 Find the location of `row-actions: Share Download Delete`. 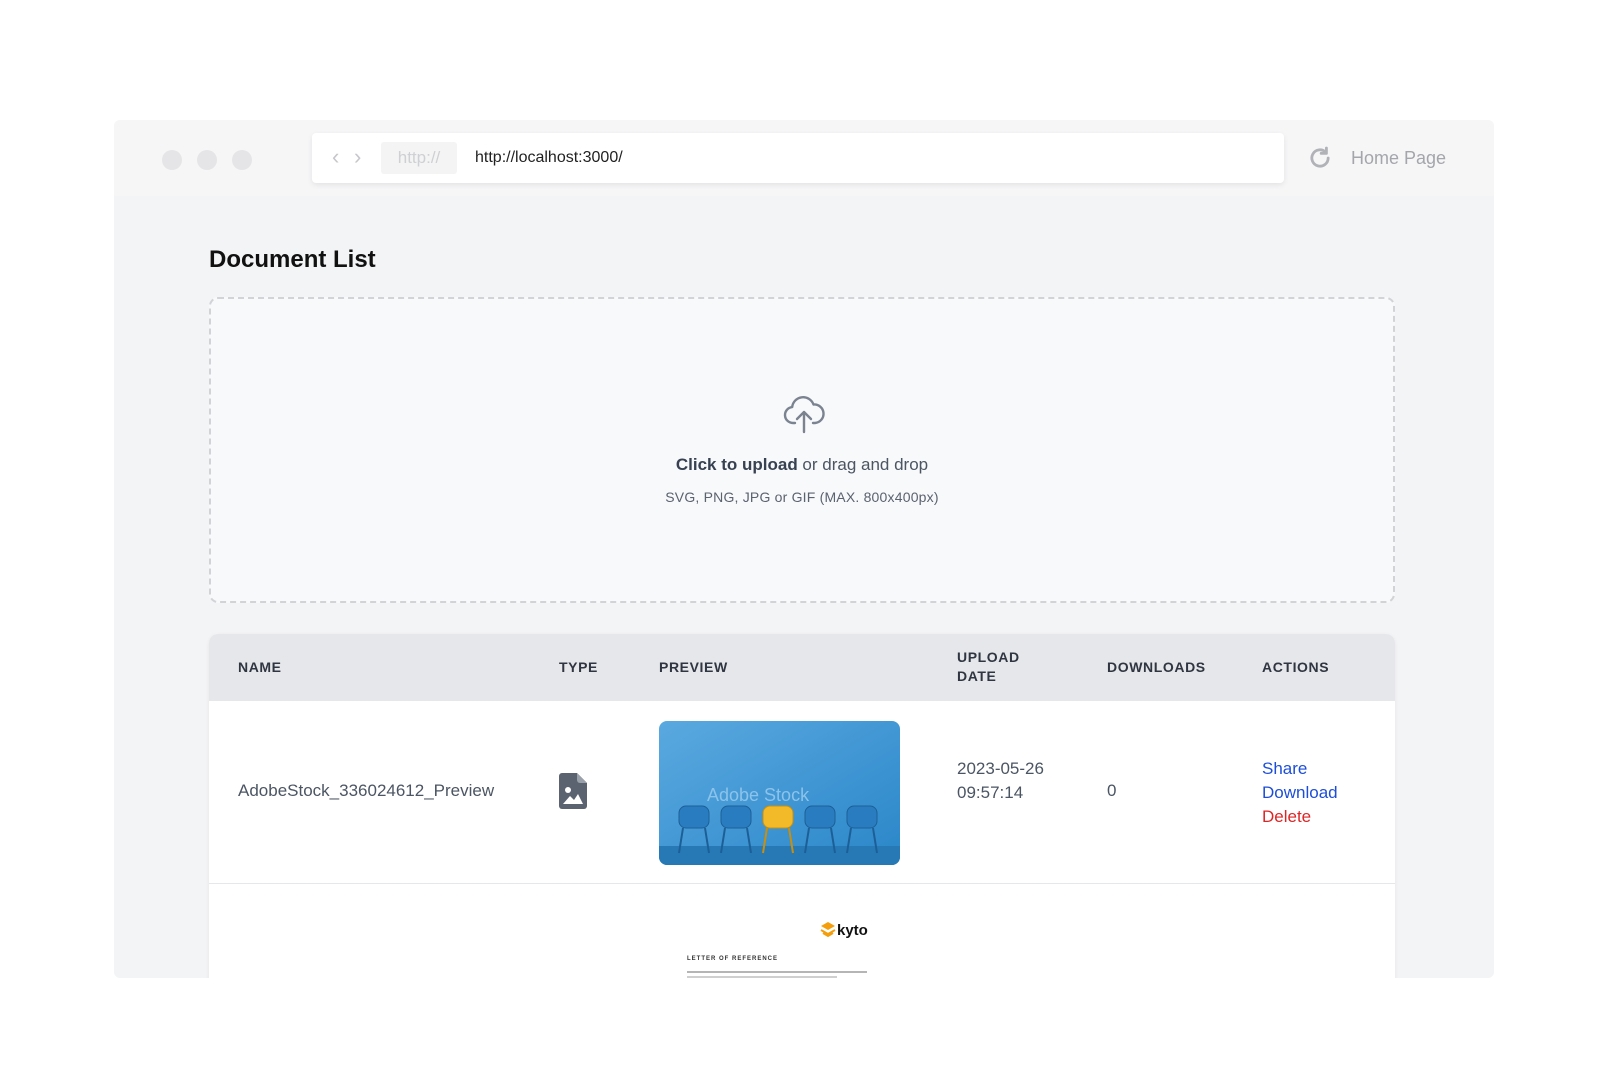

row-actions: Share Download Delete is located at coordinates (1300, 793).